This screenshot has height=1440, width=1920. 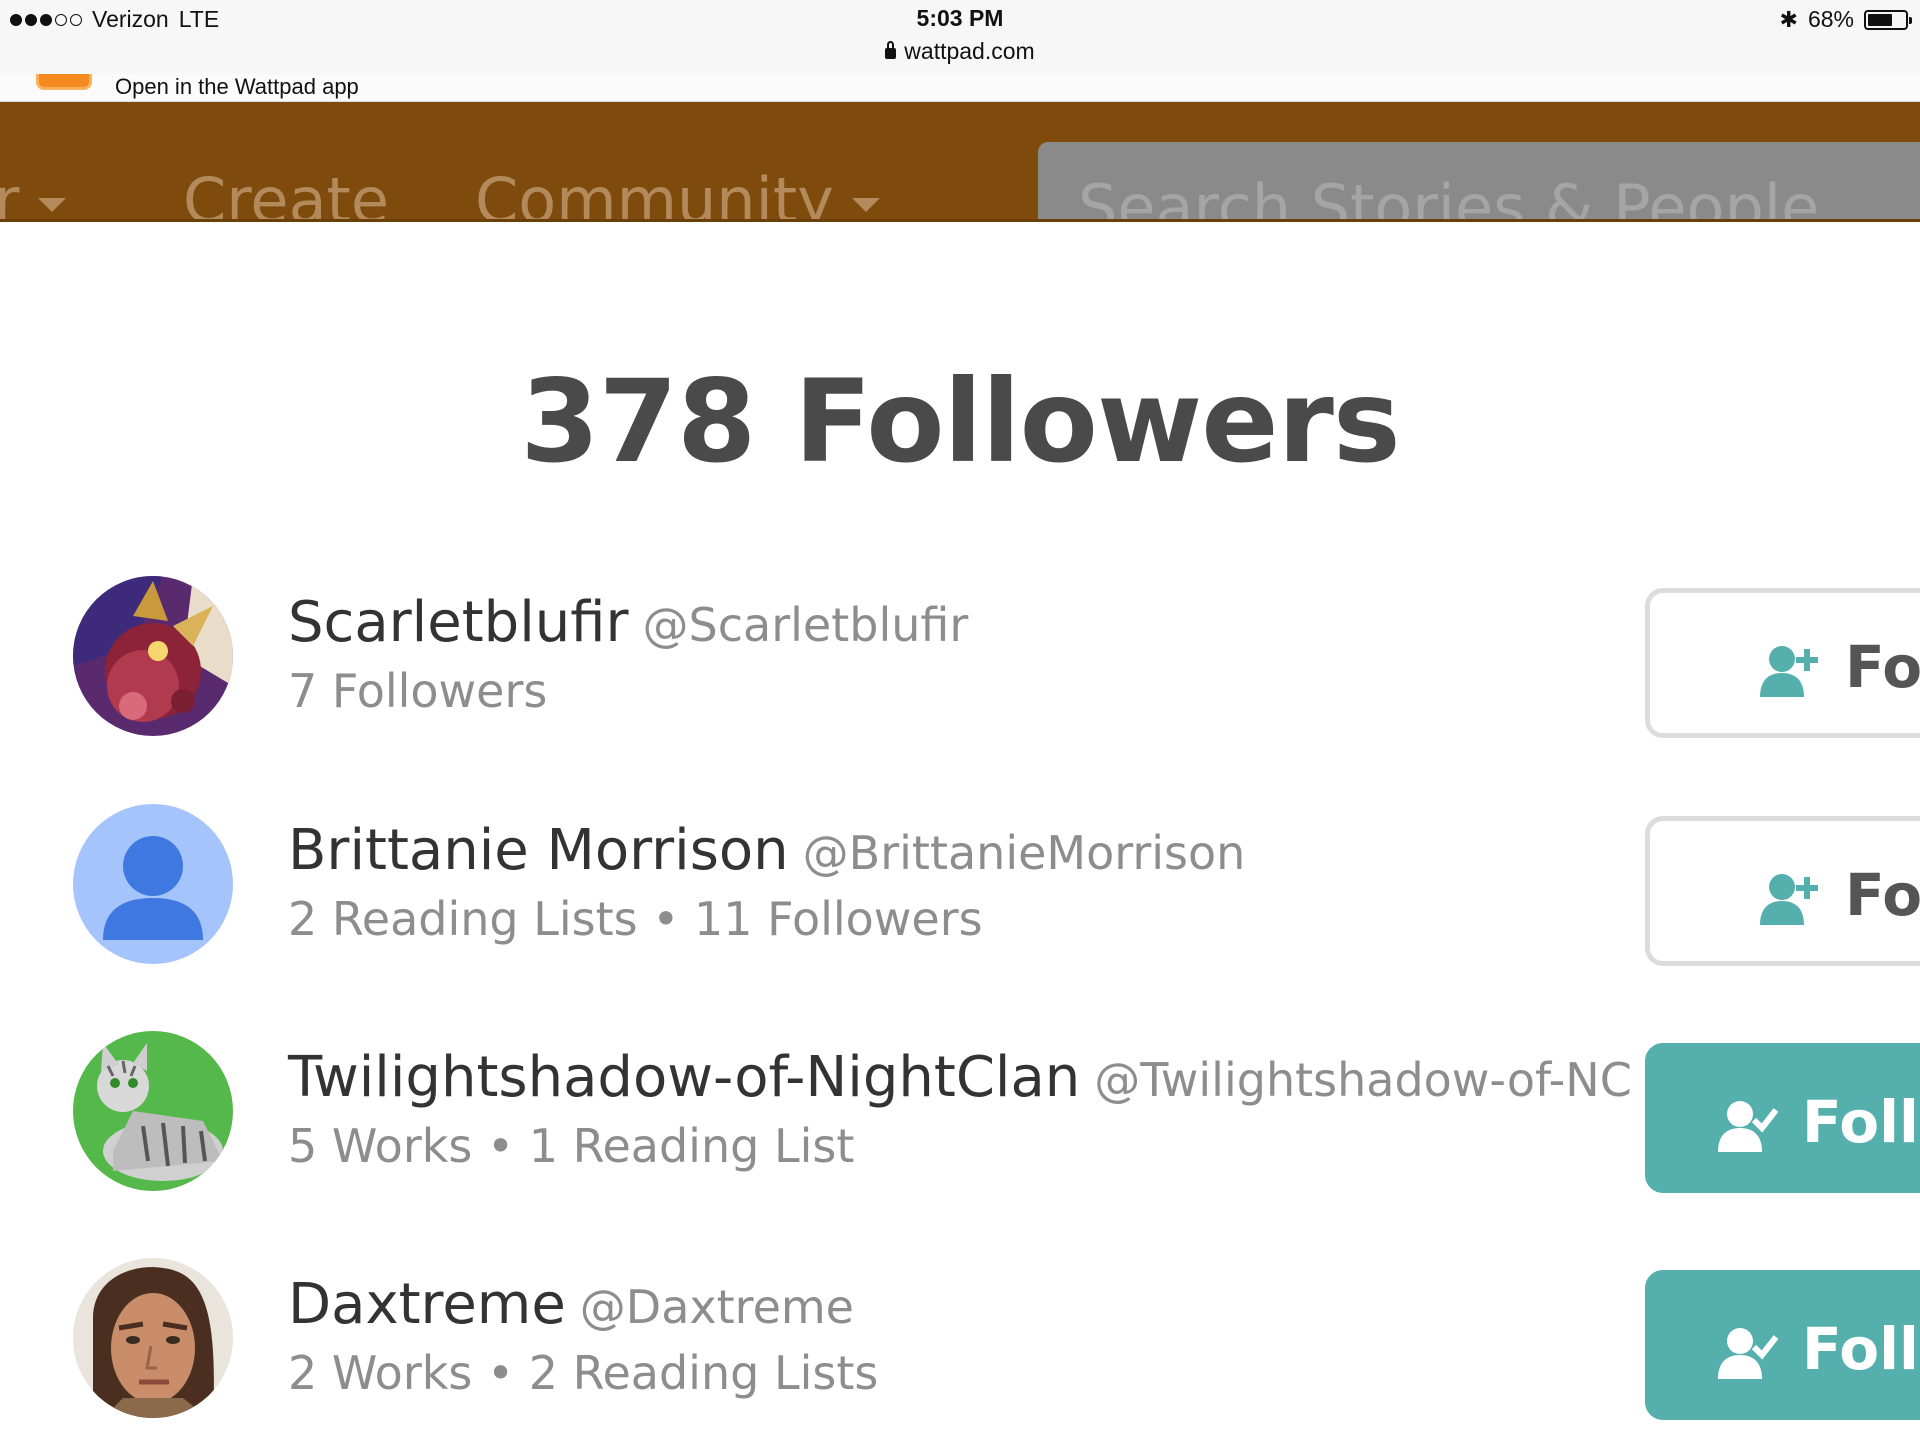 What do you see at coordinates (1024, 853) in the screenshot?
I see `user-handle: @BrittanieMorrison` at bounding box center [1024, 853].